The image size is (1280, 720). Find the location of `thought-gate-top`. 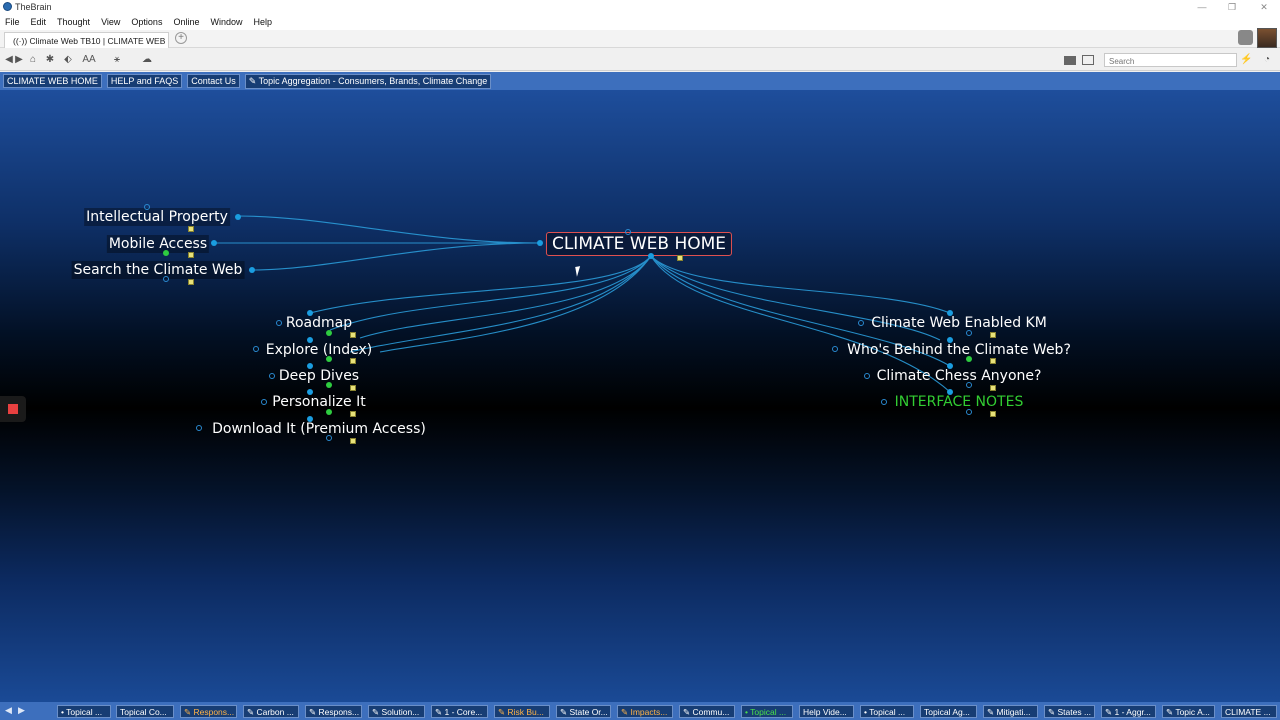

thought-gate-top is located at coordinates (628, 232).